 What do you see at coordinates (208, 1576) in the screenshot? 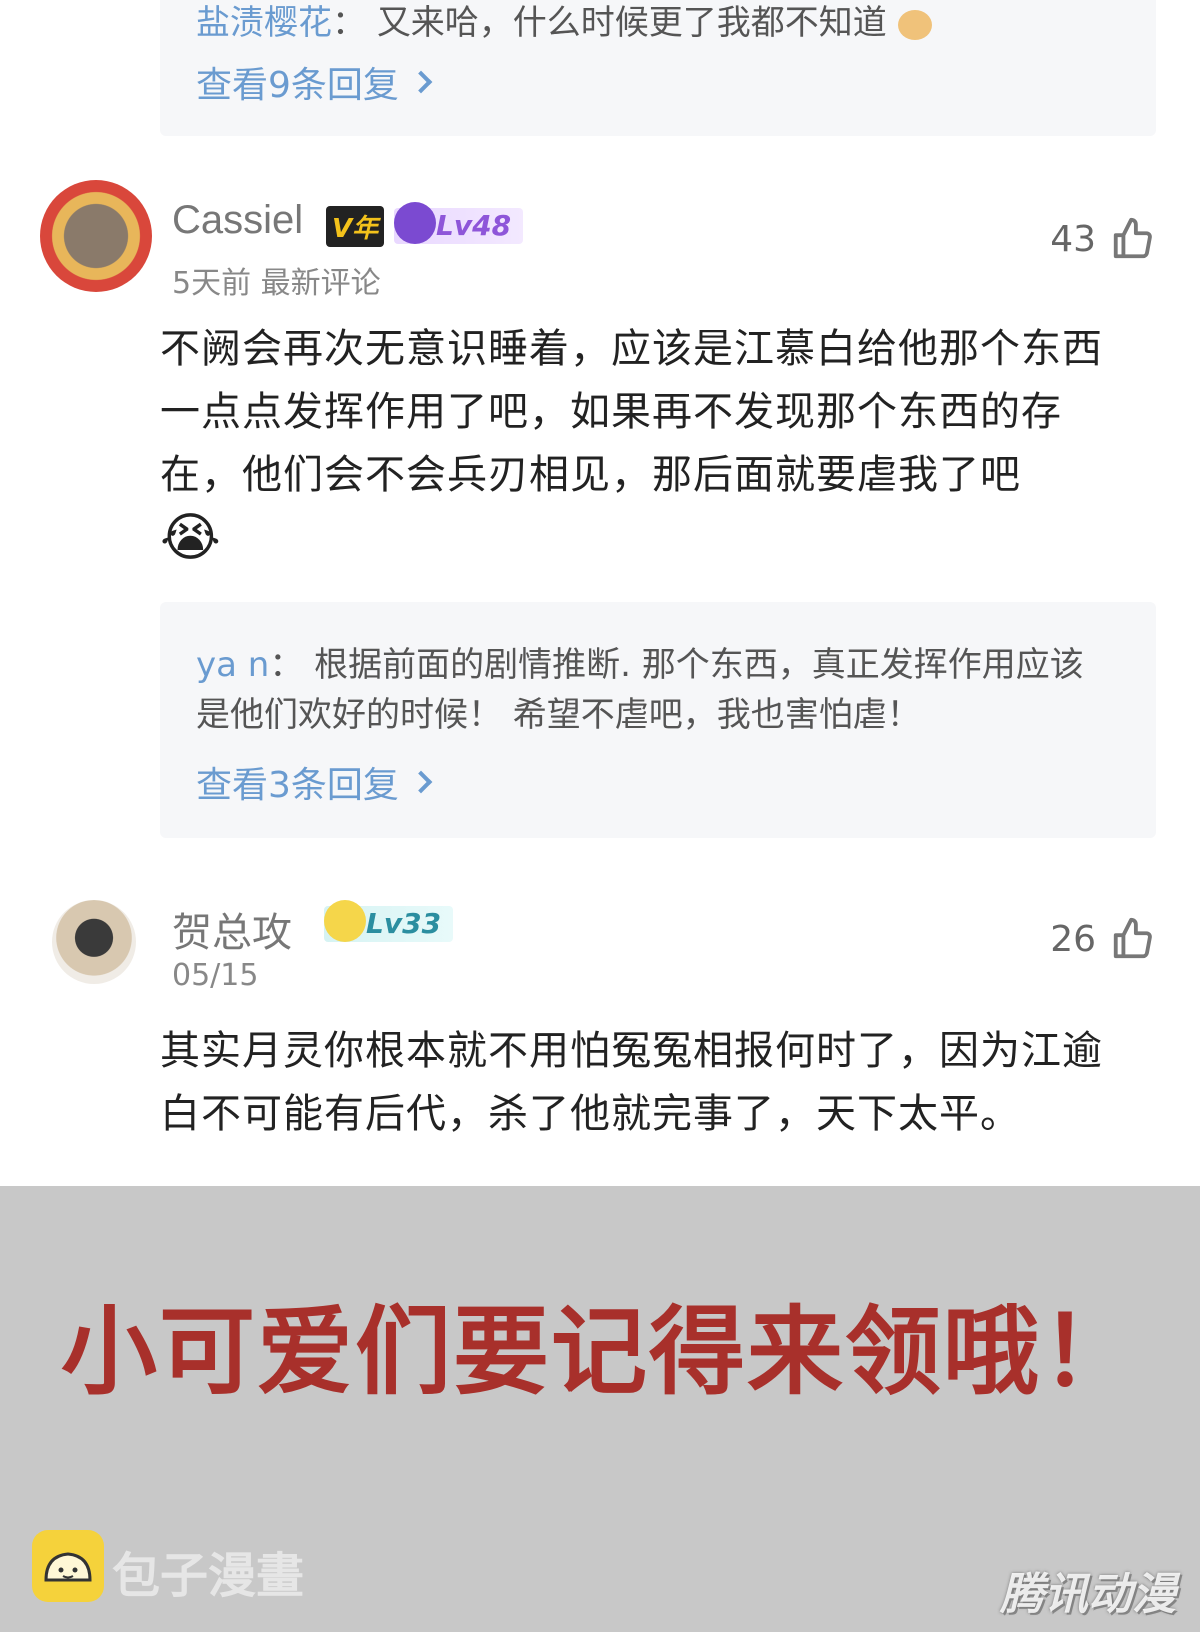
I see `logo-text: 包子漫畫` at bounding box center [208, 1576].